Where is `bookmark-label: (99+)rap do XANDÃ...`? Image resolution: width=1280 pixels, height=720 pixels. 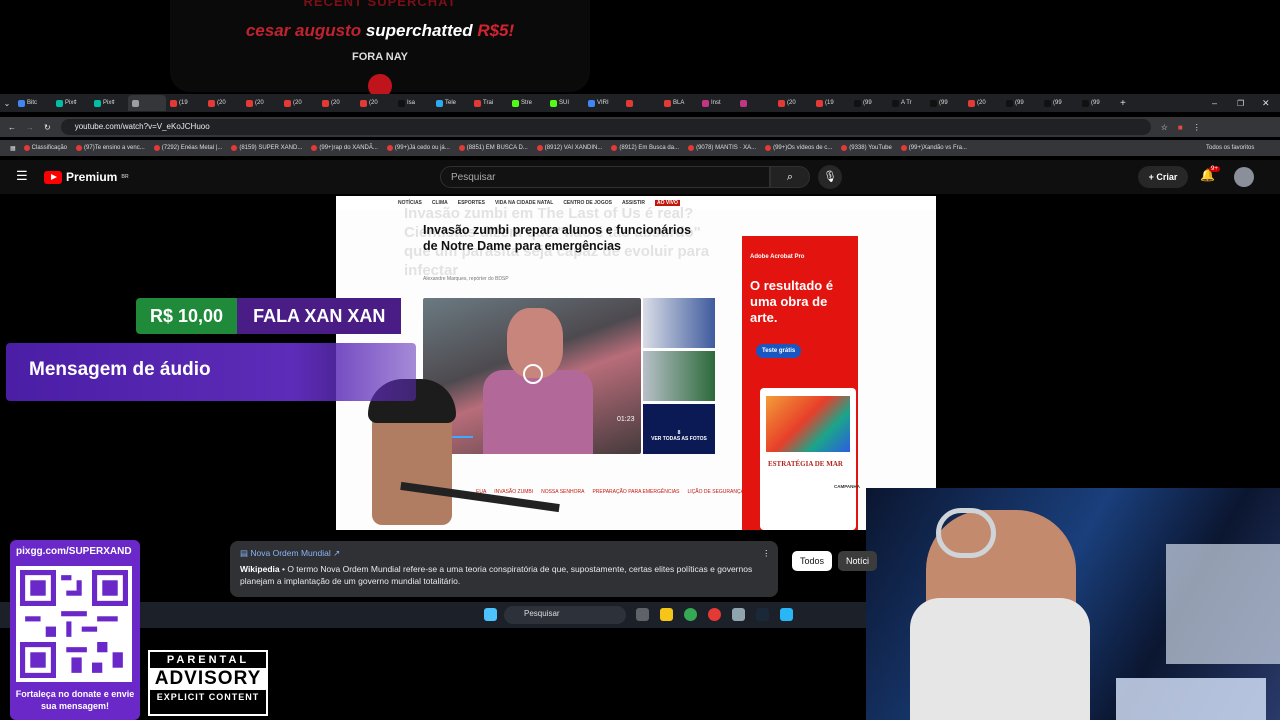 bookmark-label: (99+)rap do XANDÃ... is located at coordinates (348, 148).